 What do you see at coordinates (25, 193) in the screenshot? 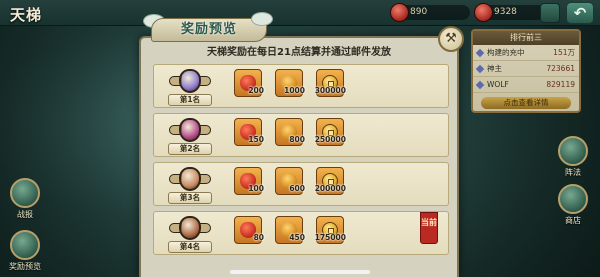
I see `battle-report-icon` at bounding box center [25, 193].